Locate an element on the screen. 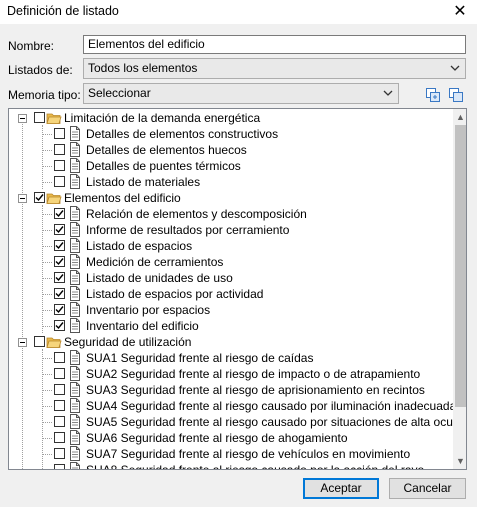 This screenshot has height=507, width=477. listados-select: Todos los elementos is located at coordinates (274, 68).